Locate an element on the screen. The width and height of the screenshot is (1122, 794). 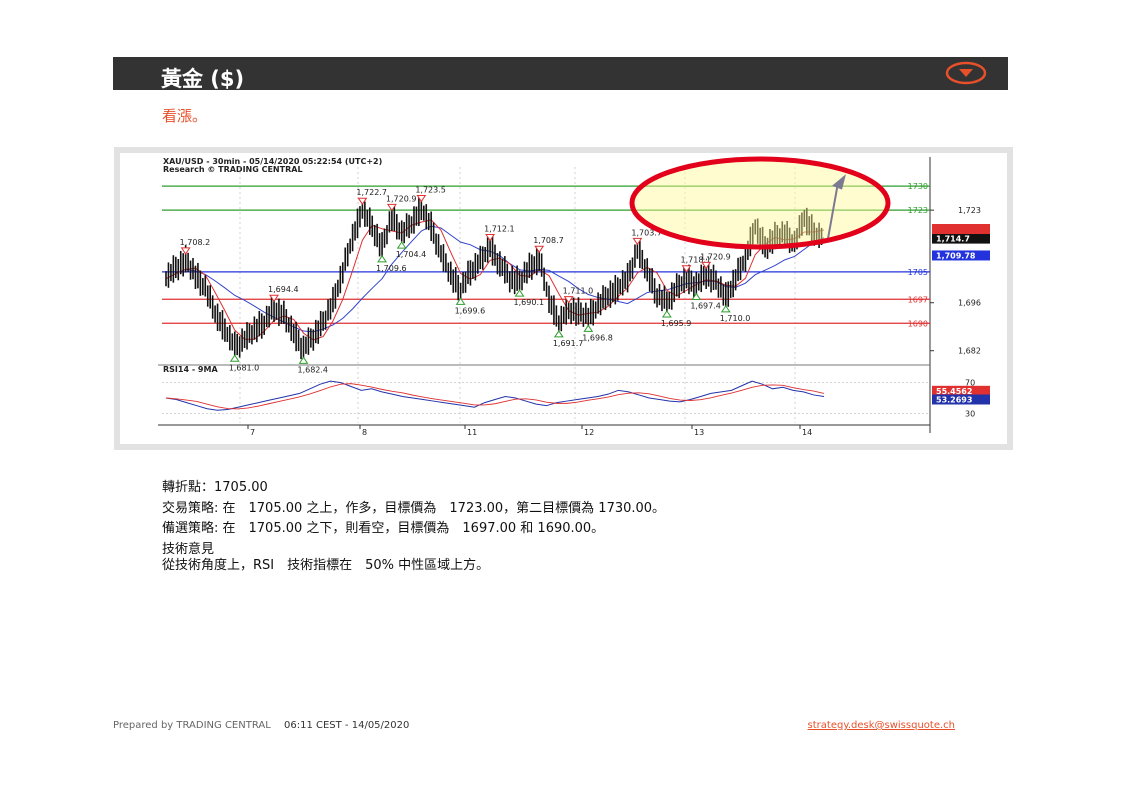
rsi-label: RSI14 - 9MA is located at coordinates (190, 369).